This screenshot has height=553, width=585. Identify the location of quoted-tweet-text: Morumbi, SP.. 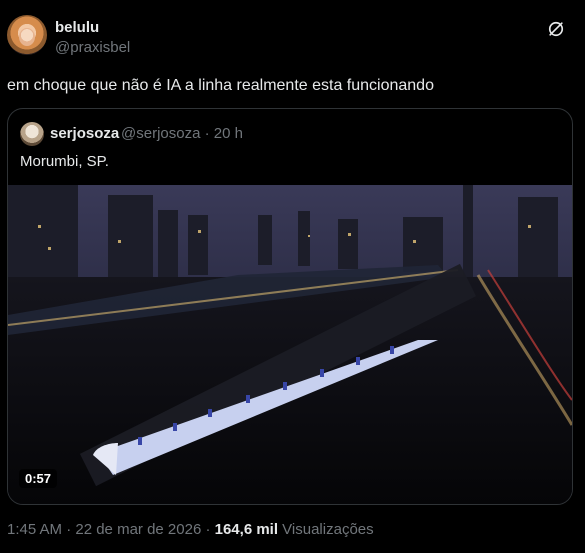
(64, 161).